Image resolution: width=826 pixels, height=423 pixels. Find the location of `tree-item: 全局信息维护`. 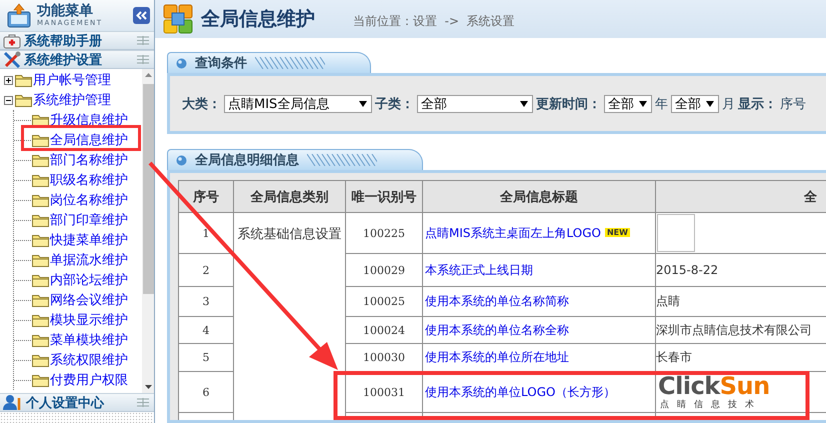

tree-item: 全局信息维护 is located at coordinates (89, 140).